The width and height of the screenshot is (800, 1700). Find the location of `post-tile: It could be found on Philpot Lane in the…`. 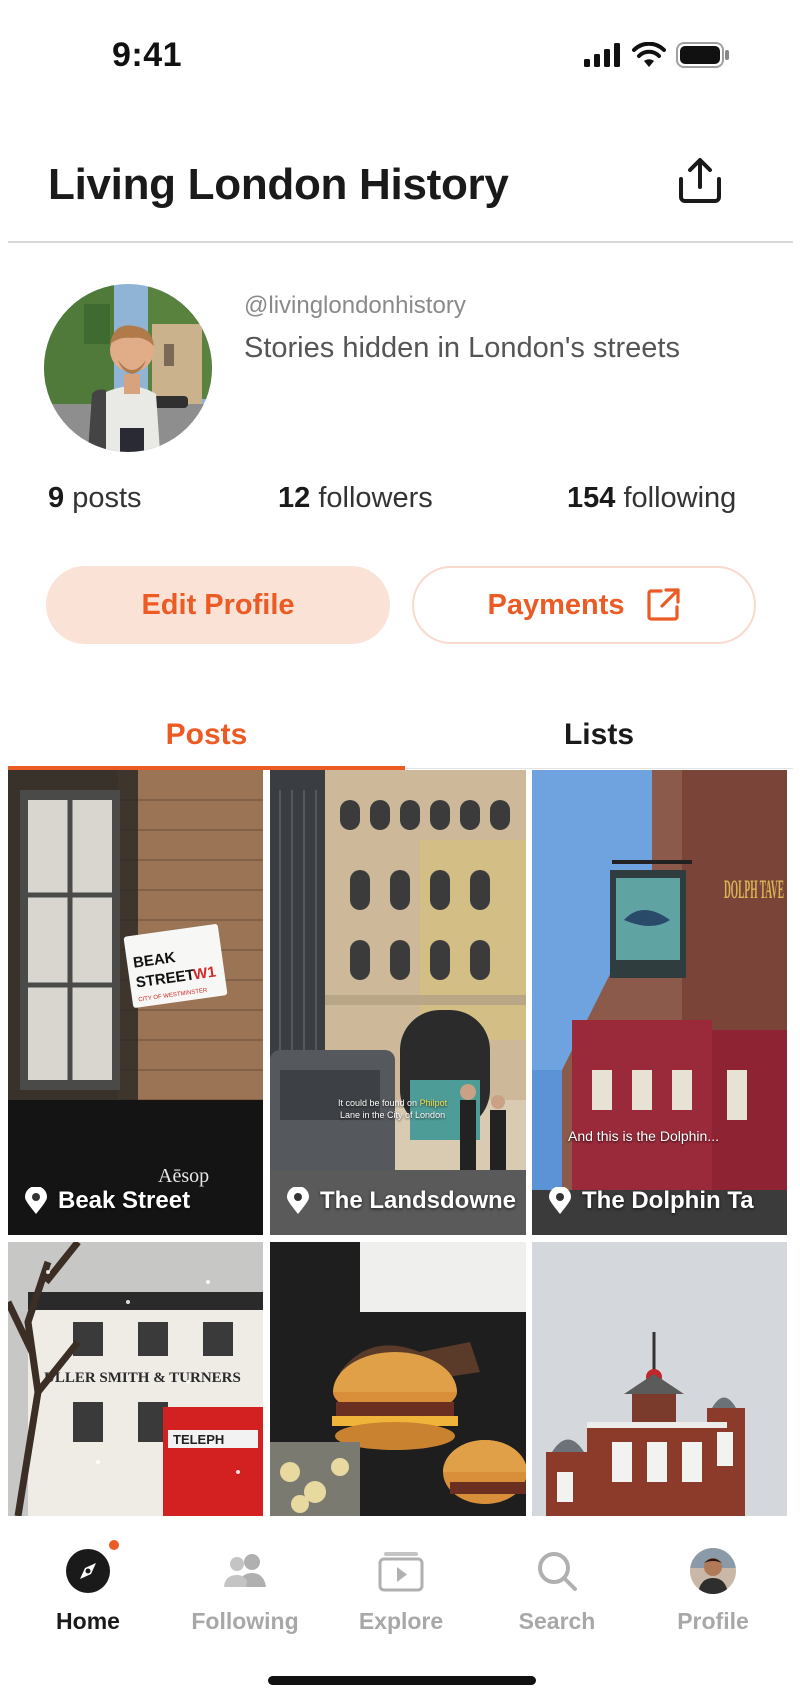

post-tile: It could be found on Philpot Lane in the… is located at coordinates (398, 1002).